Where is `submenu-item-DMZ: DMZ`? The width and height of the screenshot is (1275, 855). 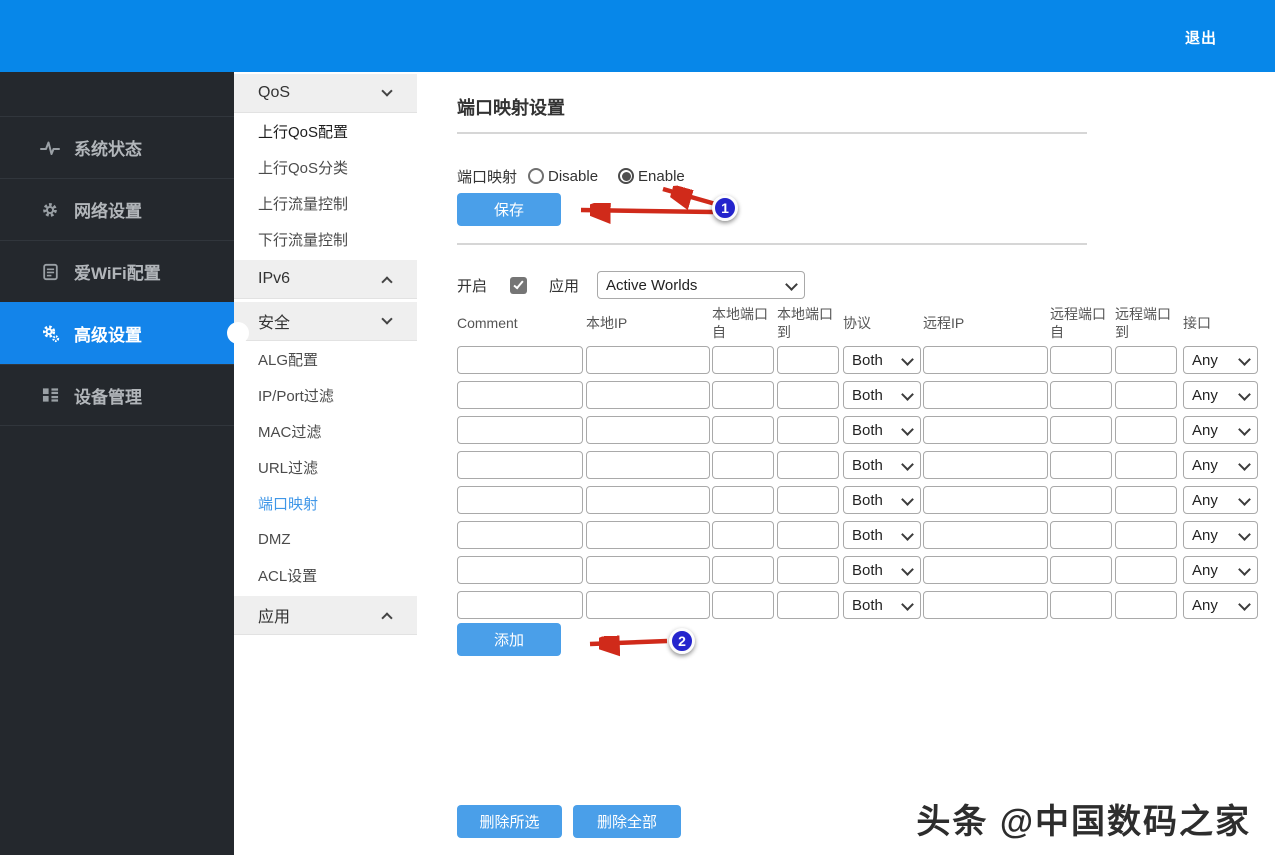 submenu-item-DMZ: DMZ is located at coordinates (325, 539).